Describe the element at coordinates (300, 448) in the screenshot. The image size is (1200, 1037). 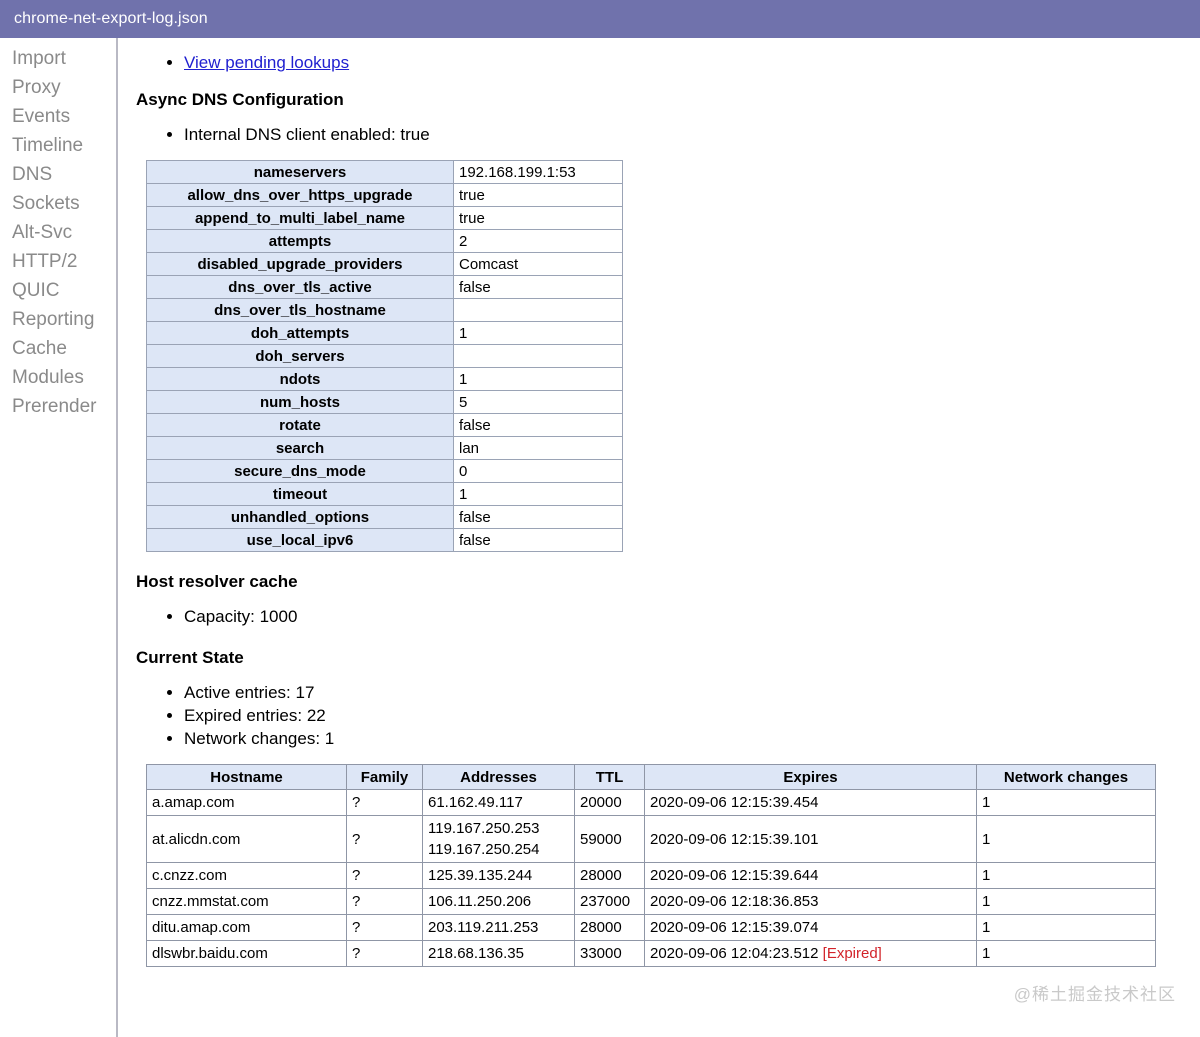
I see `config-key: search` at that location.